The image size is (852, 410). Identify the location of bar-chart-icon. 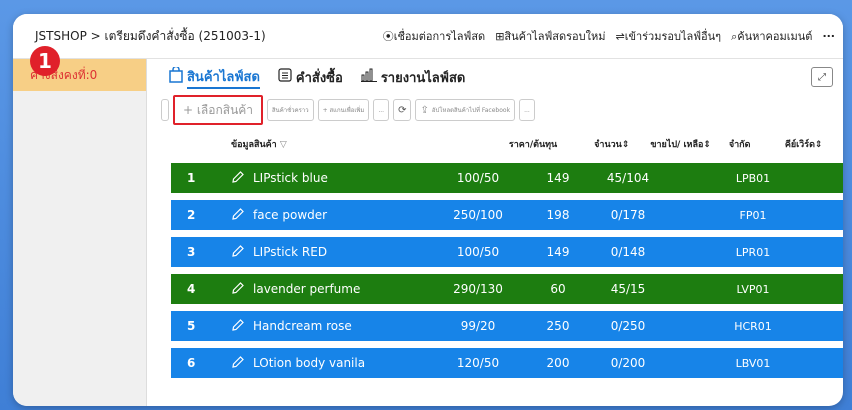
(368, 77).